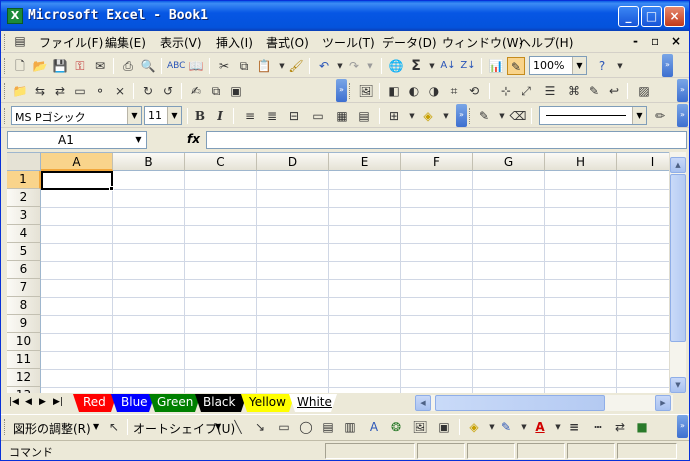 The height and width of the screenshot is (461, 690). What do you see at coordinates (24, 342) in the screenshot?
I see `row-header-10: 10` at bounding box center [24, 342].